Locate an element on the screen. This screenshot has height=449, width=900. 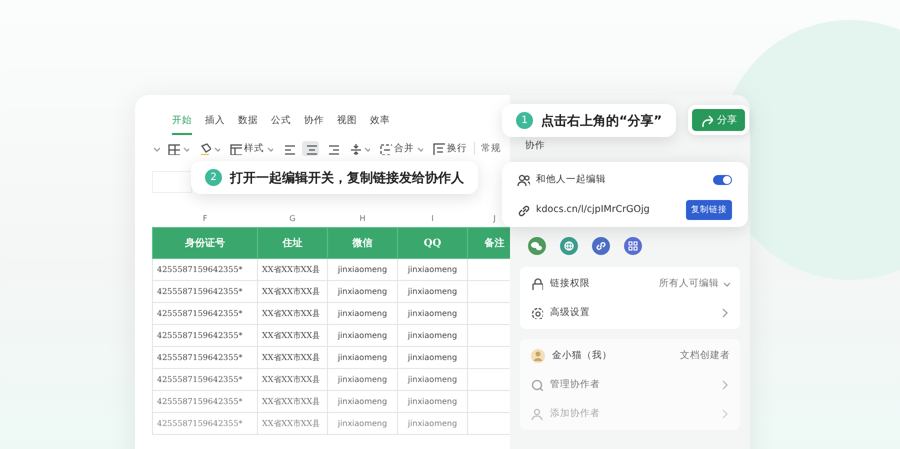
copy-link-button: 复制链接 is located at coordinates (709, 210).